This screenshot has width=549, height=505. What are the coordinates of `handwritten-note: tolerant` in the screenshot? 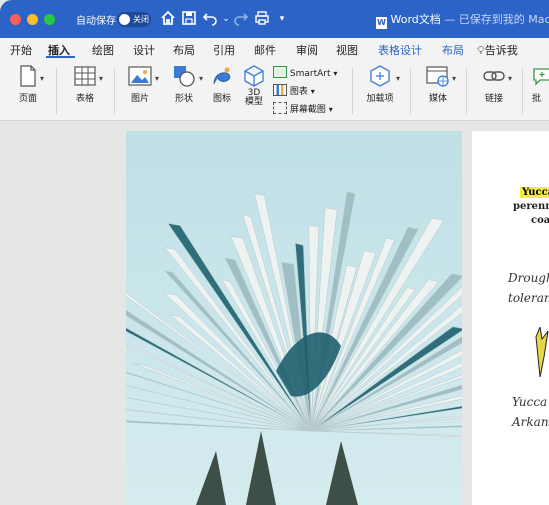 It's located at (528, 298).